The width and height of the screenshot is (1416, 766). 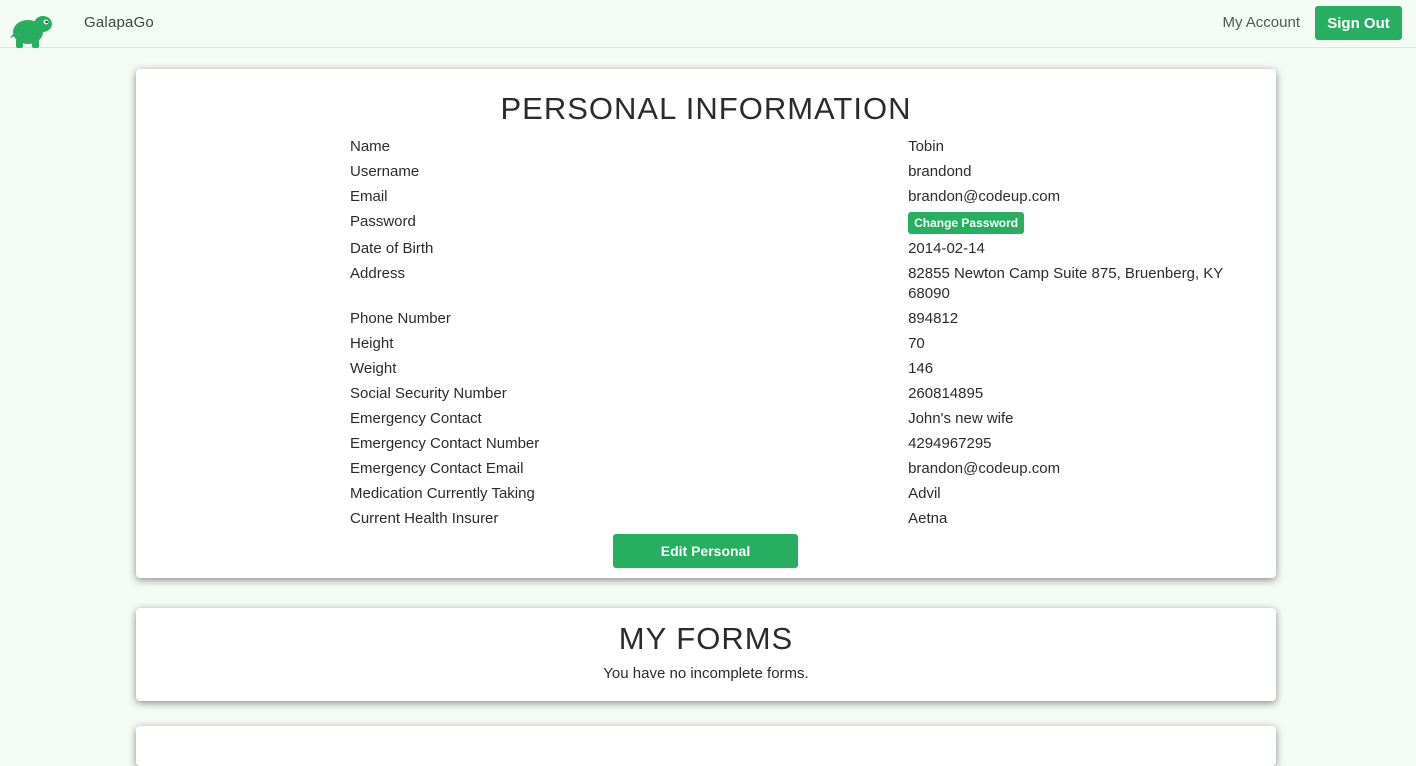 I want to click on info-label: Emergency Contact, so click(x=416, y=418).